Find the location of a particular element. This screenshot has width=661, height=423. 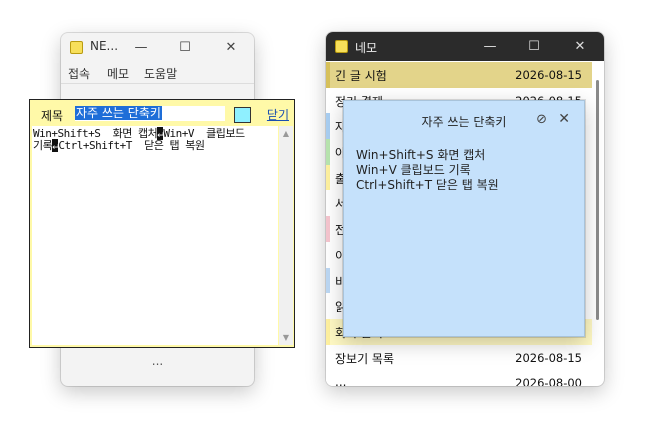

menu-connect: 접속 is located at coordinates (79, 73).